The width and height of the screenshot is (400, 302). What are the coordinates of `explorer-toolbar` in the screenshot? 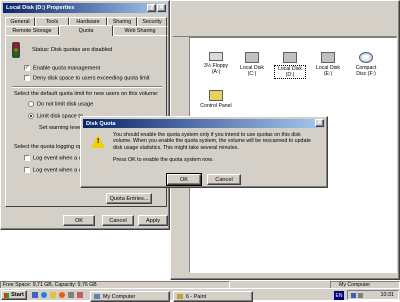 It's located at (285, 20).